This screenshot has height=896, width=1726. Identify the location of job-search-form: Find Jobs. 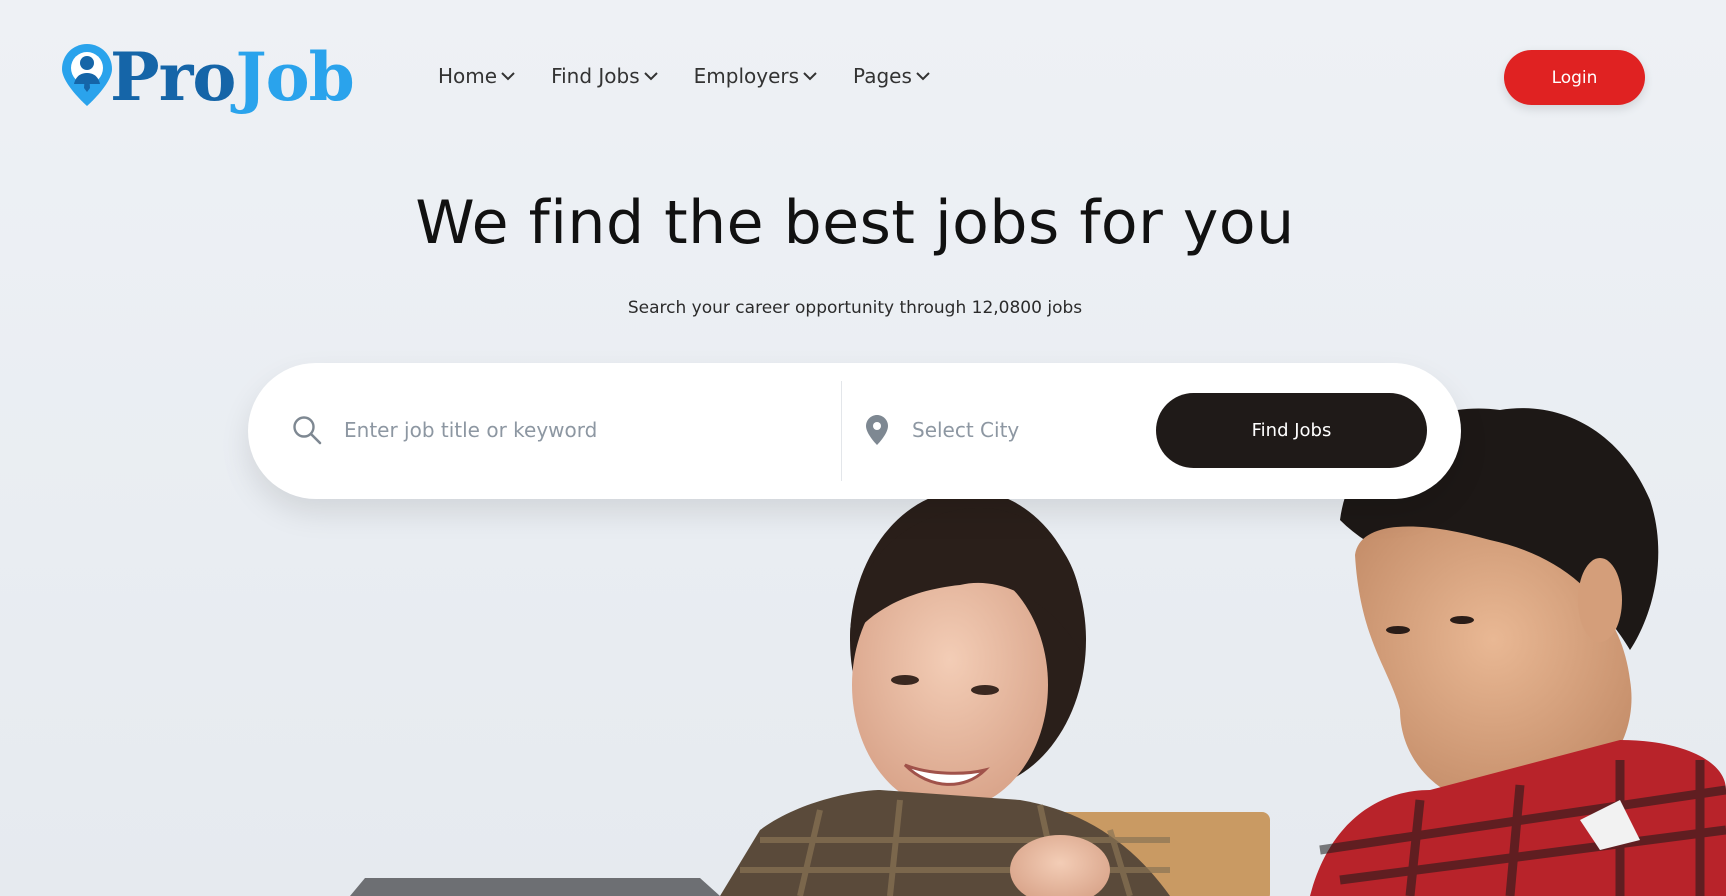
(854, 431).